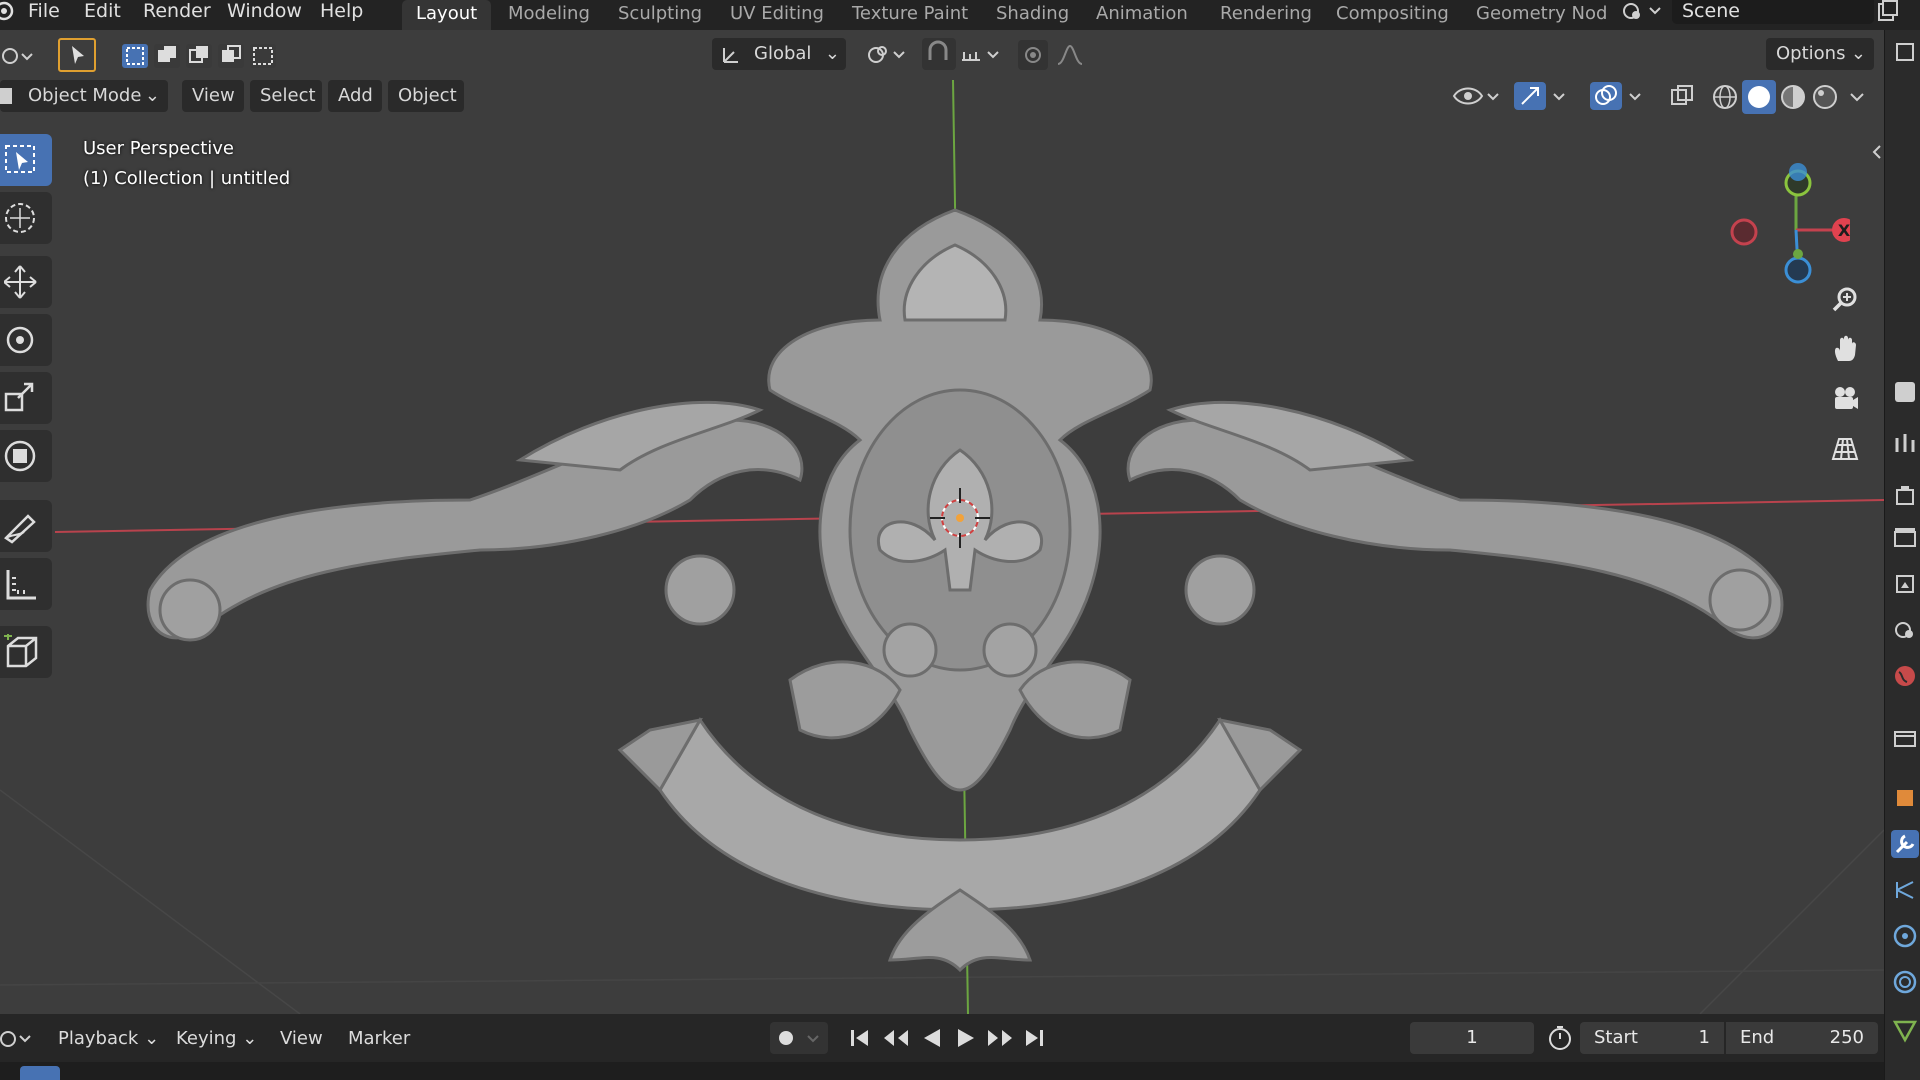  What do you see at coordinates (1472, 1038) in the screenshot?
I see `current-frame-field: 1` at bounding box center [1472, 1038].